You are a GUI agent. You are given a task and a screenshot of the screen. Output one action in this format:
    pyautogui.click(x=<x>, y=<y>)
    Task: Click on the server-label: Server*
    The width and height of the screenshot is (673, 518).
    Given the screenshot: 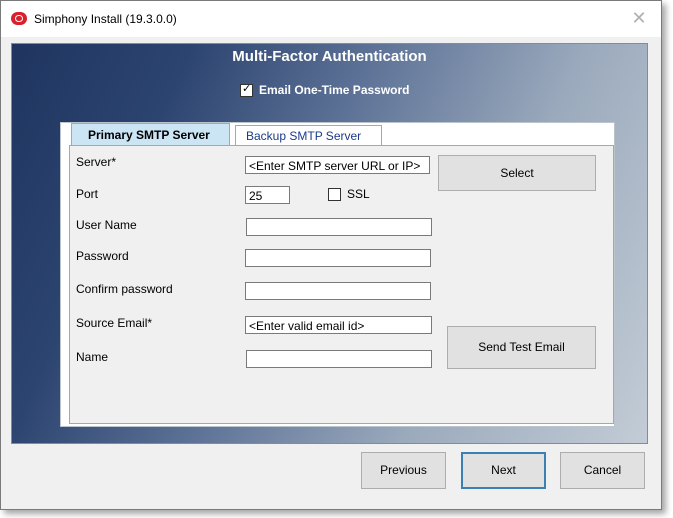 What is the action you would take?
    pyautogui.click(x=96, y=162)
    